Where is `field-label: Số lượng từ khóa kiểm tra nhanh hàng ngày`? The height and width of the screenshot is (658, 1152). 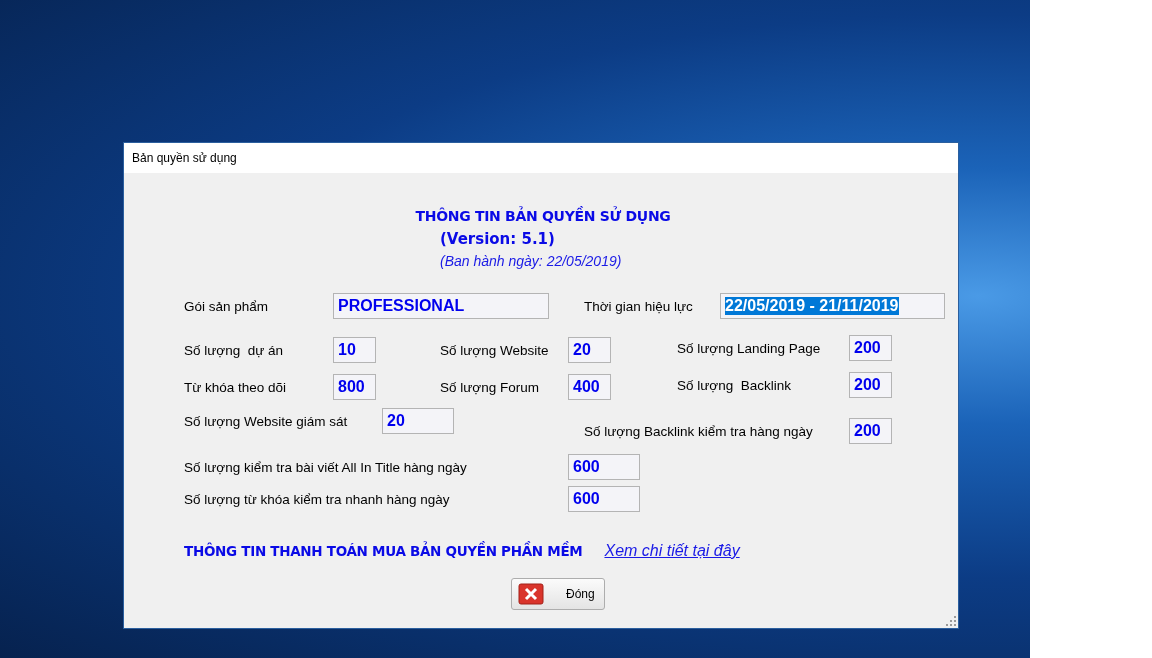
field-label: Số lượng từ khóa kiểm tra nhanh hàng ngày is located at coordinates (317, 499).